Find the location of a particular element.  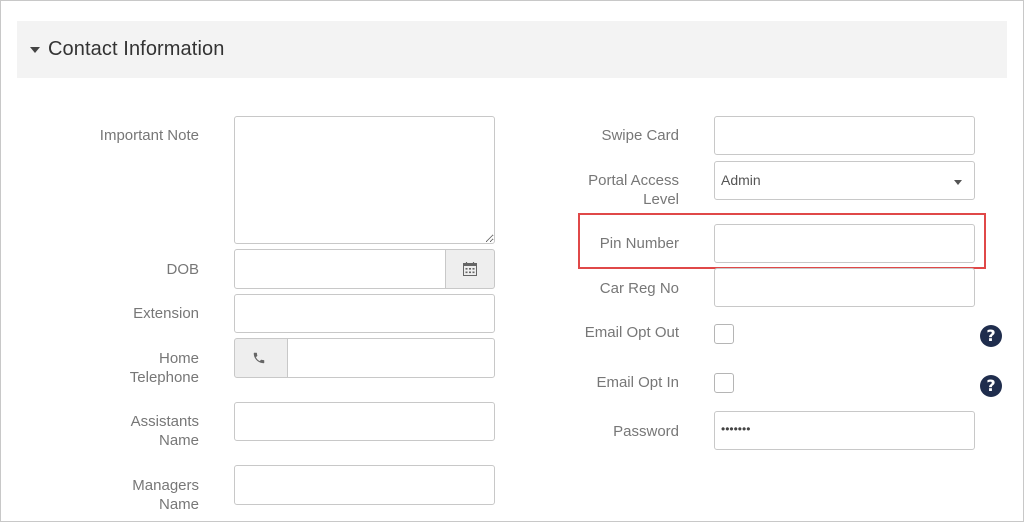

dob-label: DOB is located at coordinates (182, 269).